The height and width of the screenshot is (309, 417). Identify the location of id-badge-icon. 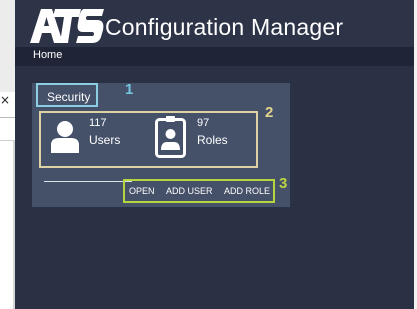
(170, 137).